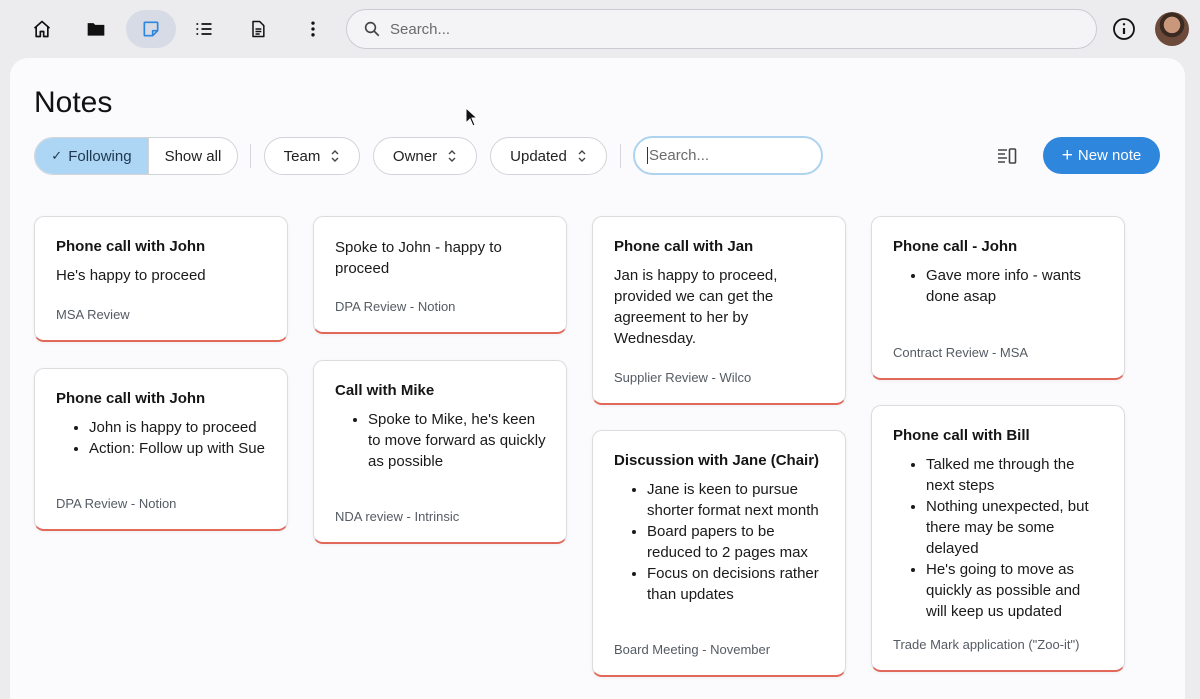 This screenshot has height=699, width=1200. What do you see at coordinates (955, 246) in the screenshot?
I see `note-title: Phone call - John` at bounding box center [955, 246].